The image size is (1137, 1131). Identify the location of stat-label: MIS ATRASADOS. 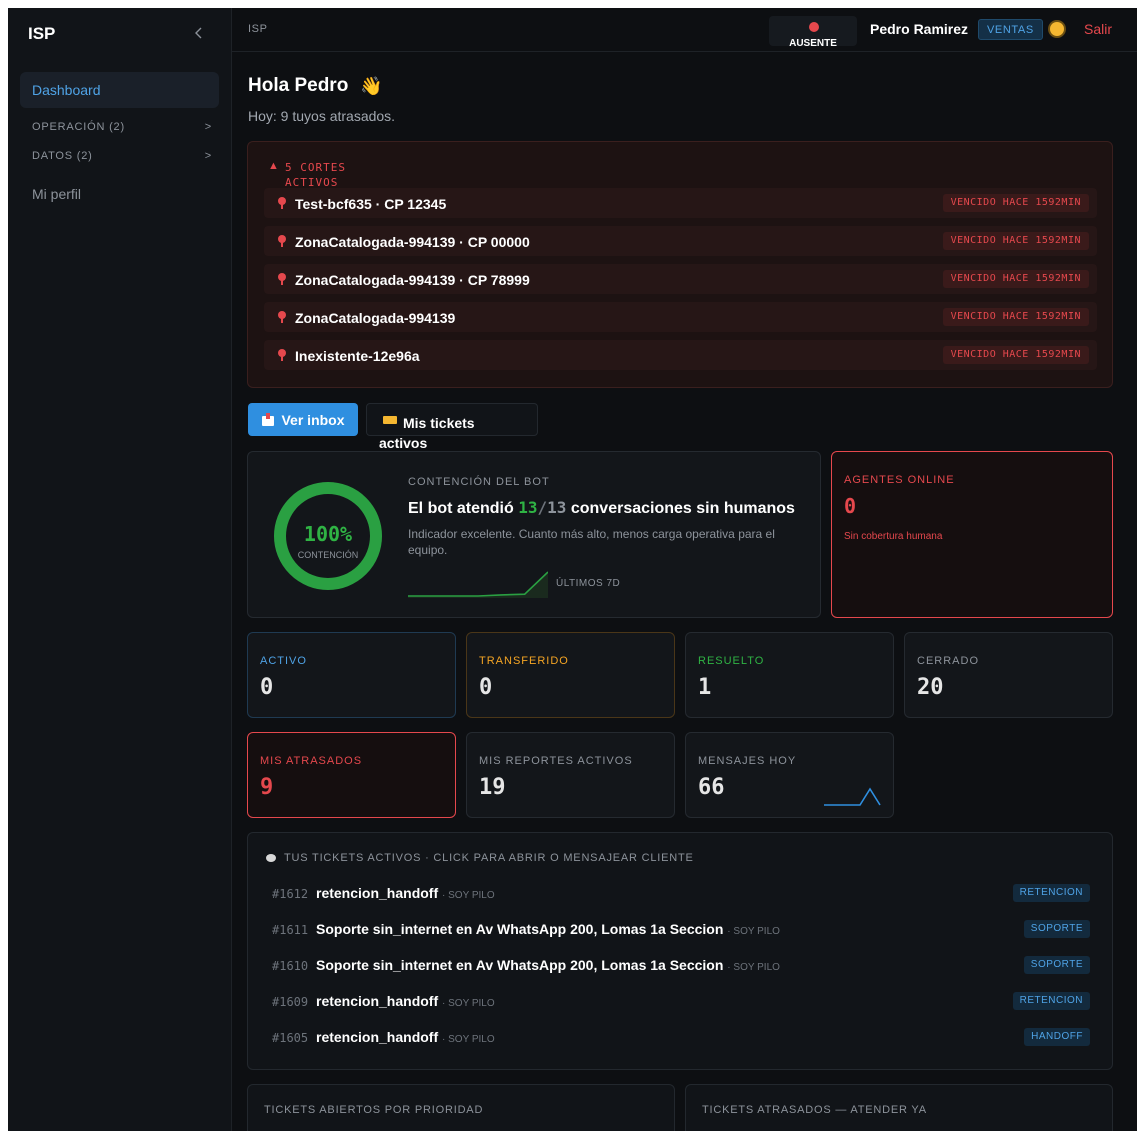
(311, 761).